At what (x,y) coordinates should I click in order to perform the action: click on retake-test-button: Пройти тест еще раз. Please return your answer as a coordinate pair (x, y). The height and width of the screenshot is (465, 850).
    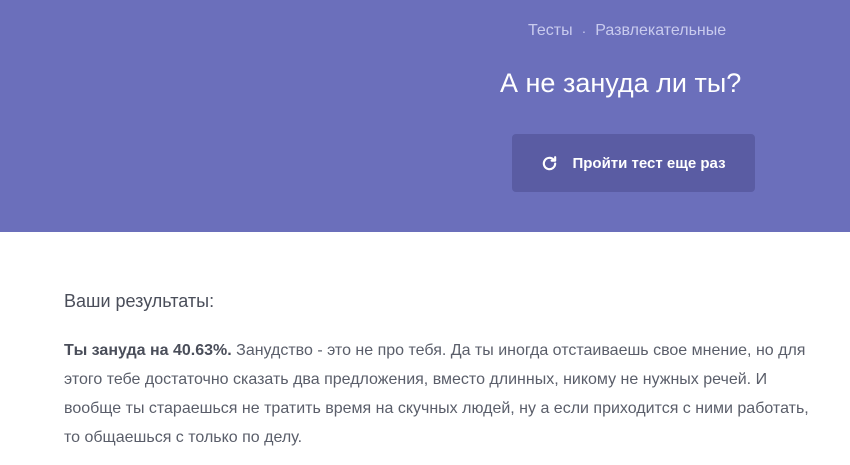
    Looking at the image, I should click on (633, 163).